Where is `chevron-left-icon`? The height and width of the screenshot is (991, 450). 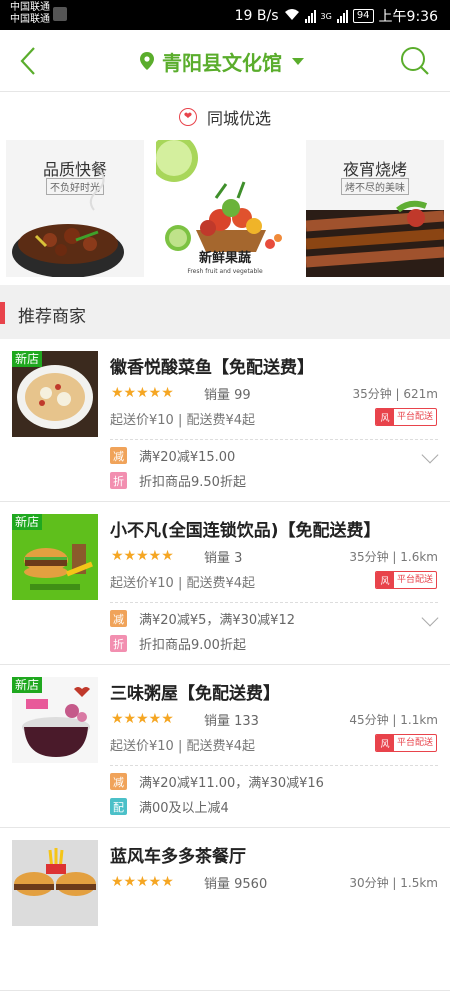
chevron-left-icon is located at coordinates (27, 61).